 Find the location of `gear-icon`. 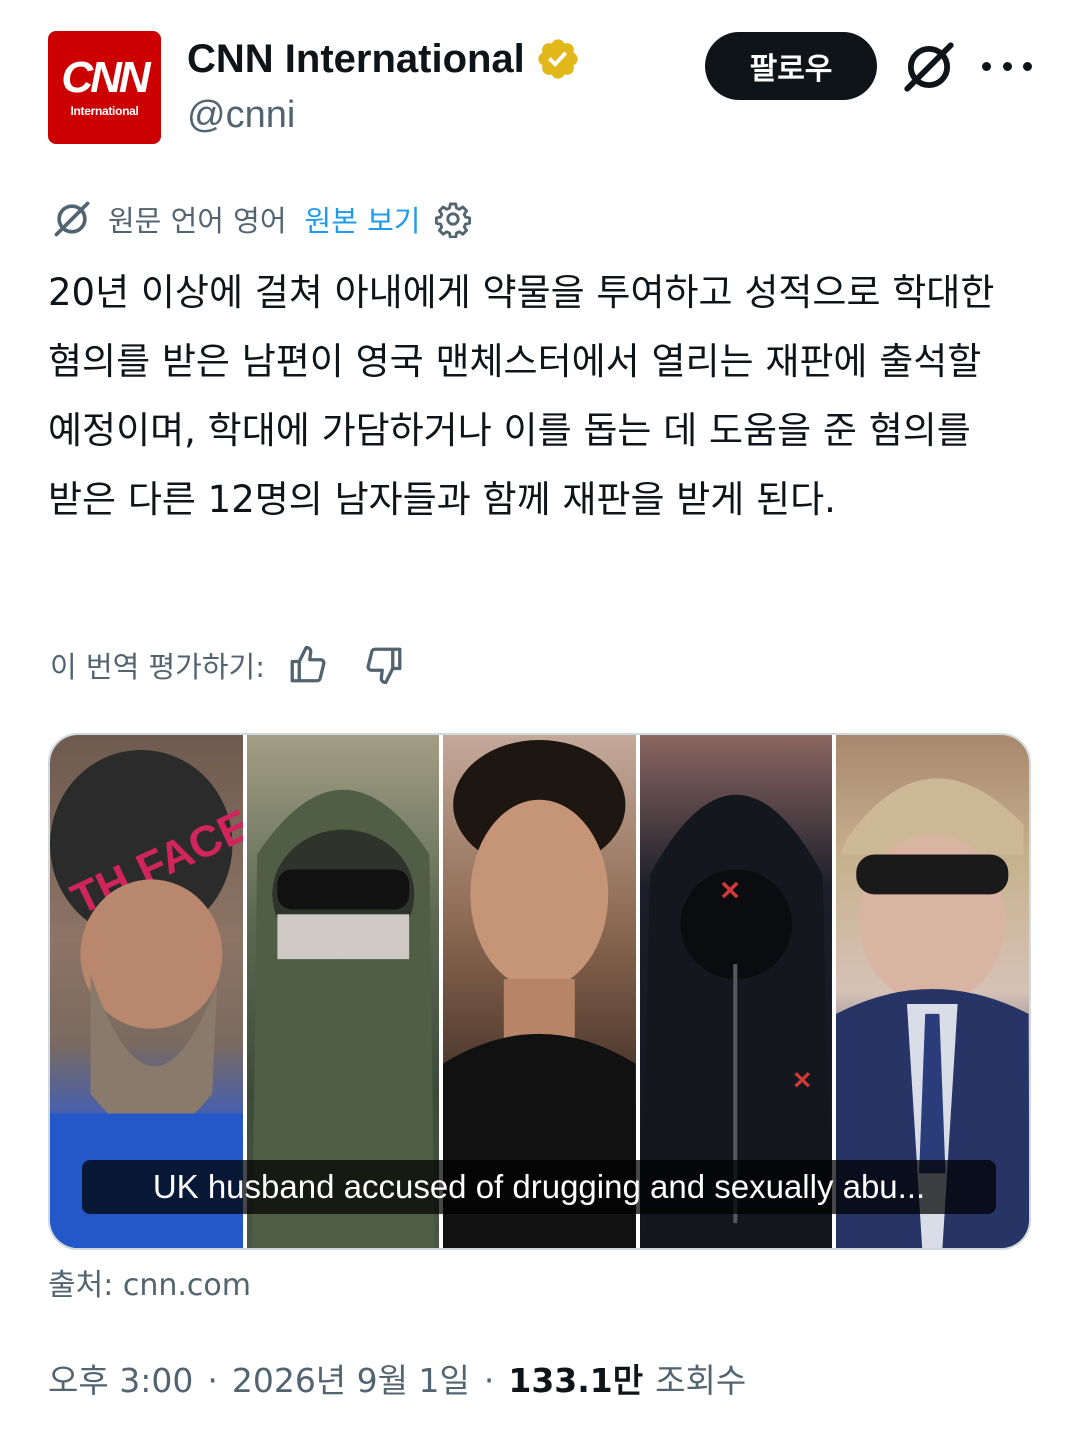

gear-icon is located at coordinates (453, 219).